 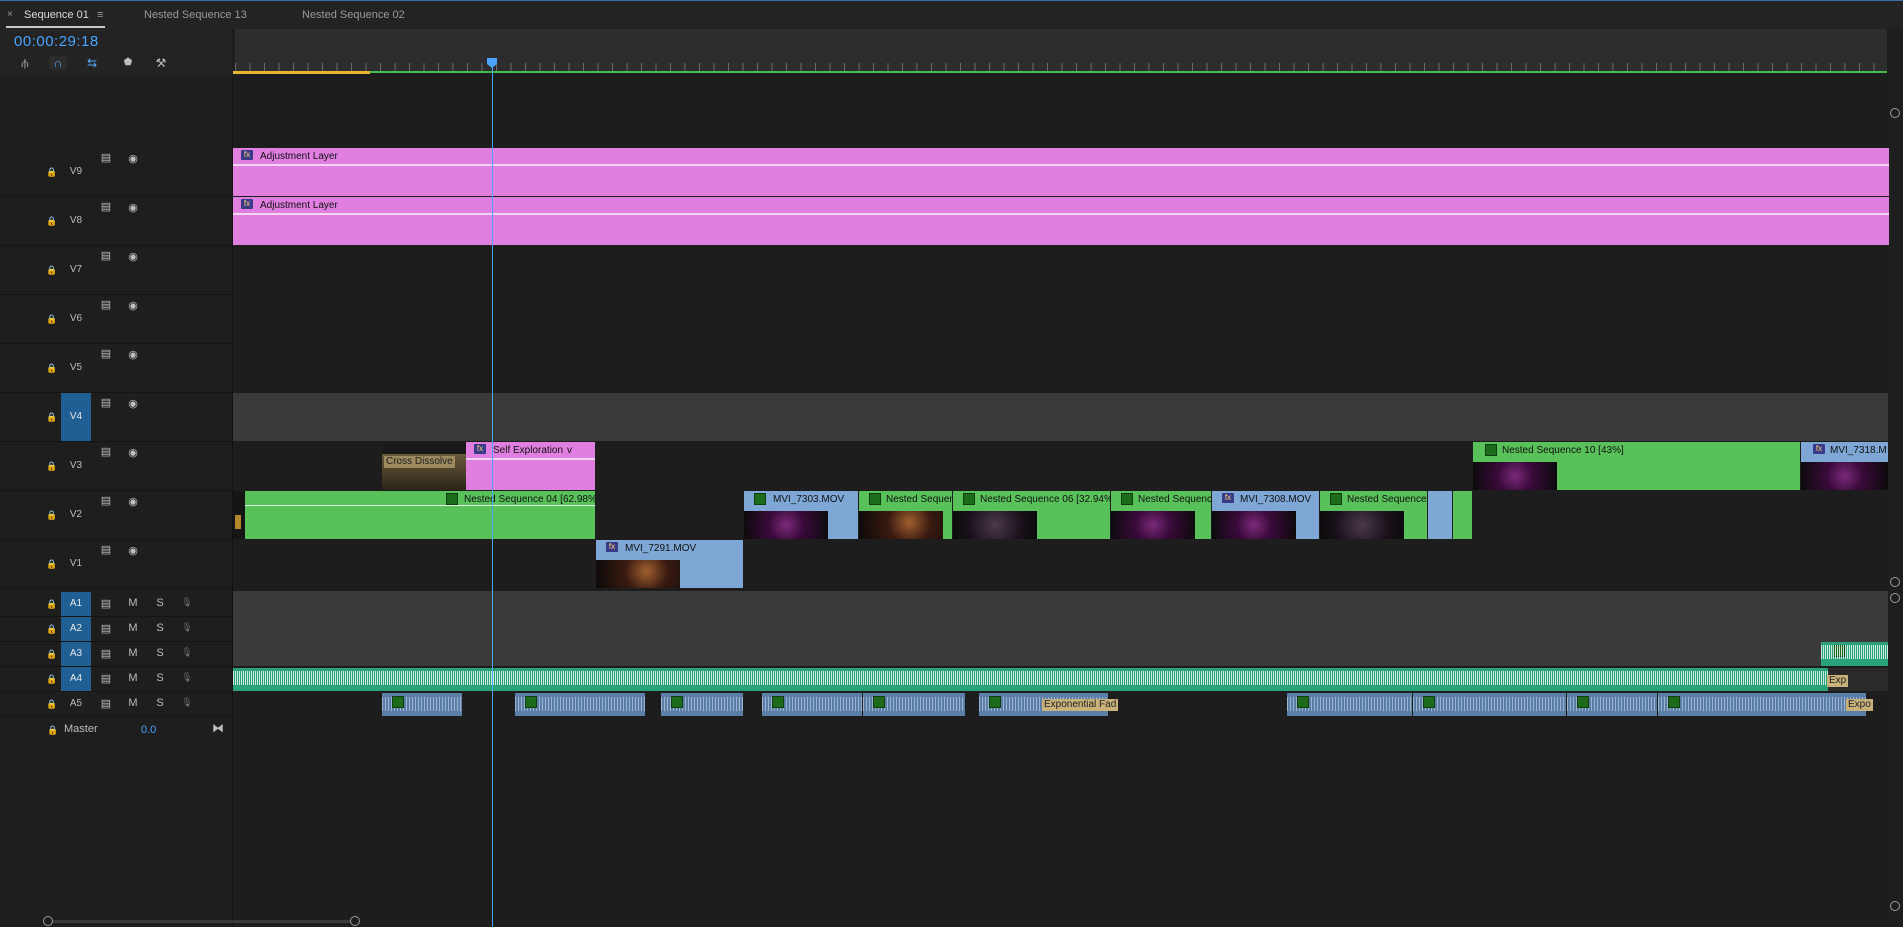 What do you see at coordinates (1895, 598) in the screenshot?
I see `vscroll-audio-top-knob` at bounding box center [1895, 598].